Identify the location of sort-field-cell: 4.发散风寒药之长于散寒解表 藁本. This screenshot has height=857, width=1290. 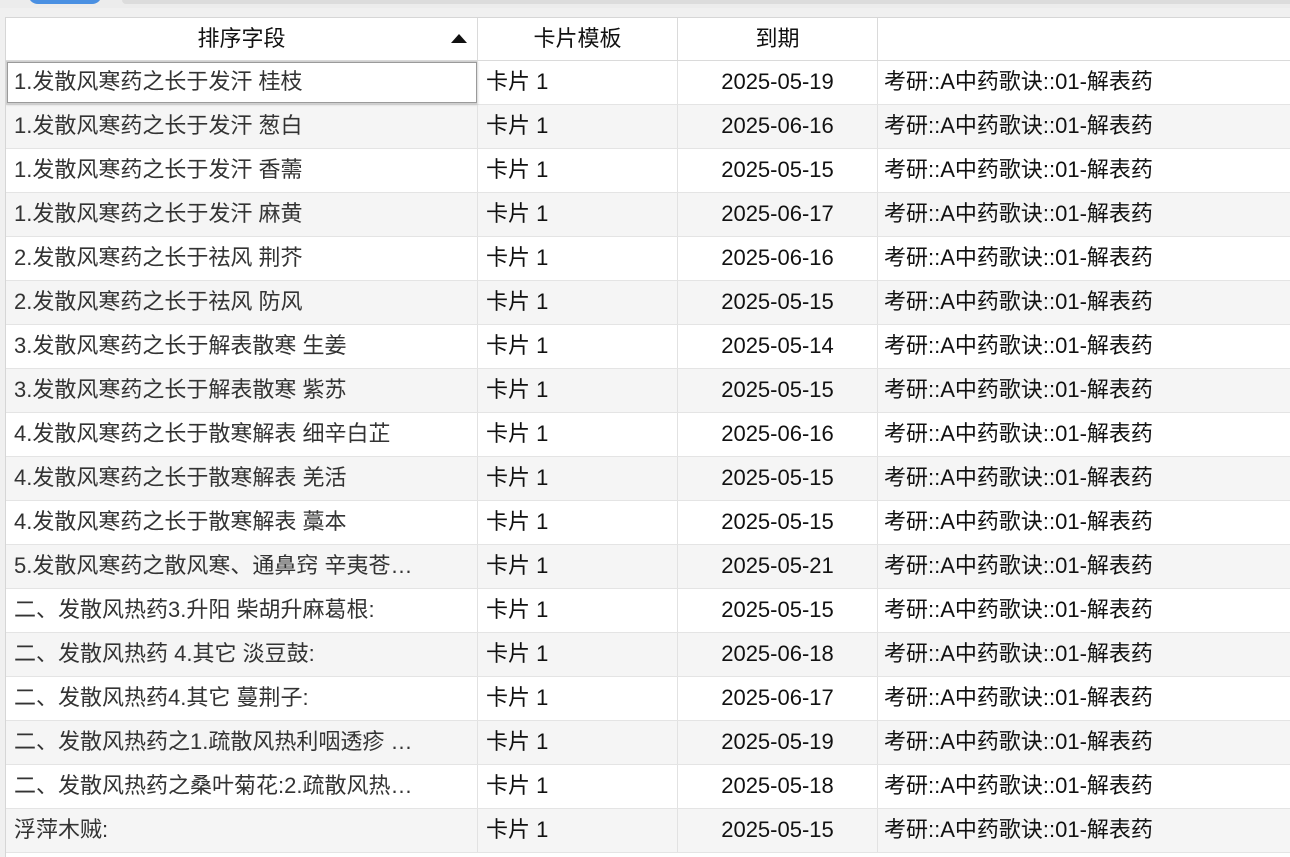
(242, 522).